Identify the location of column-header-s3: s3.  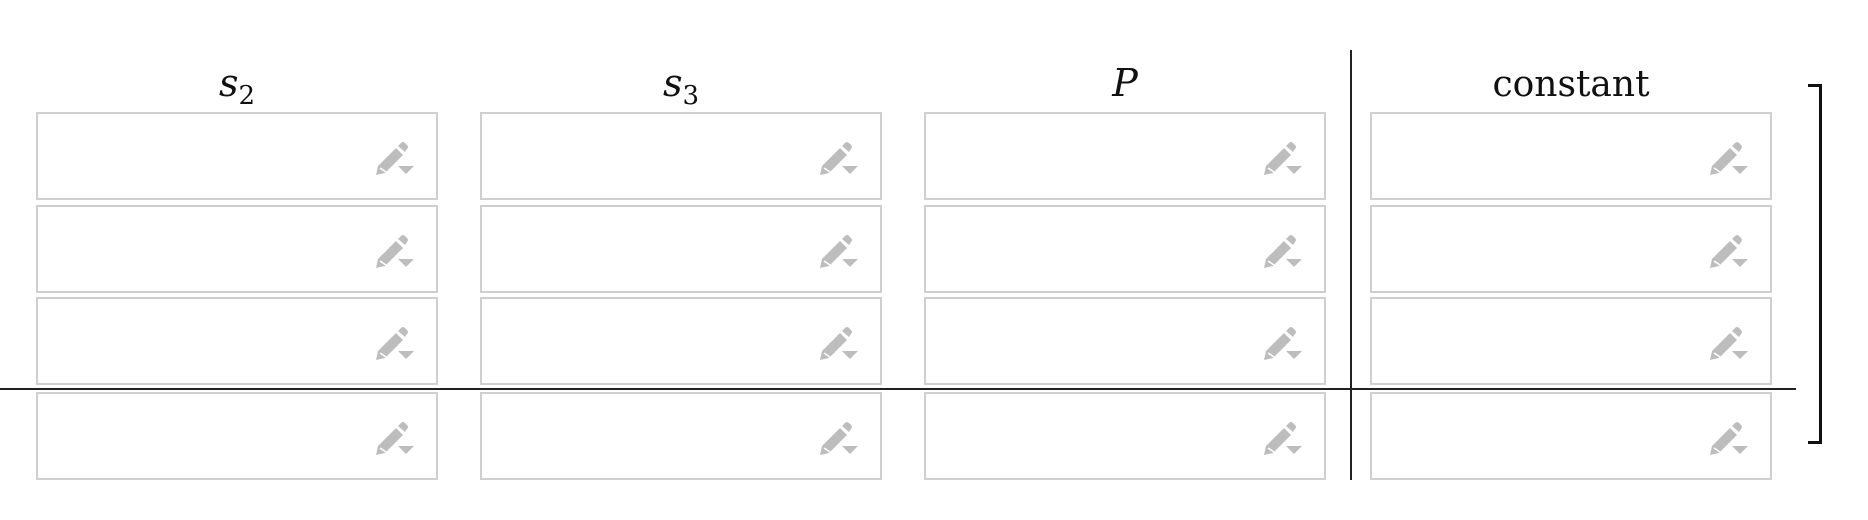
(681, 84).